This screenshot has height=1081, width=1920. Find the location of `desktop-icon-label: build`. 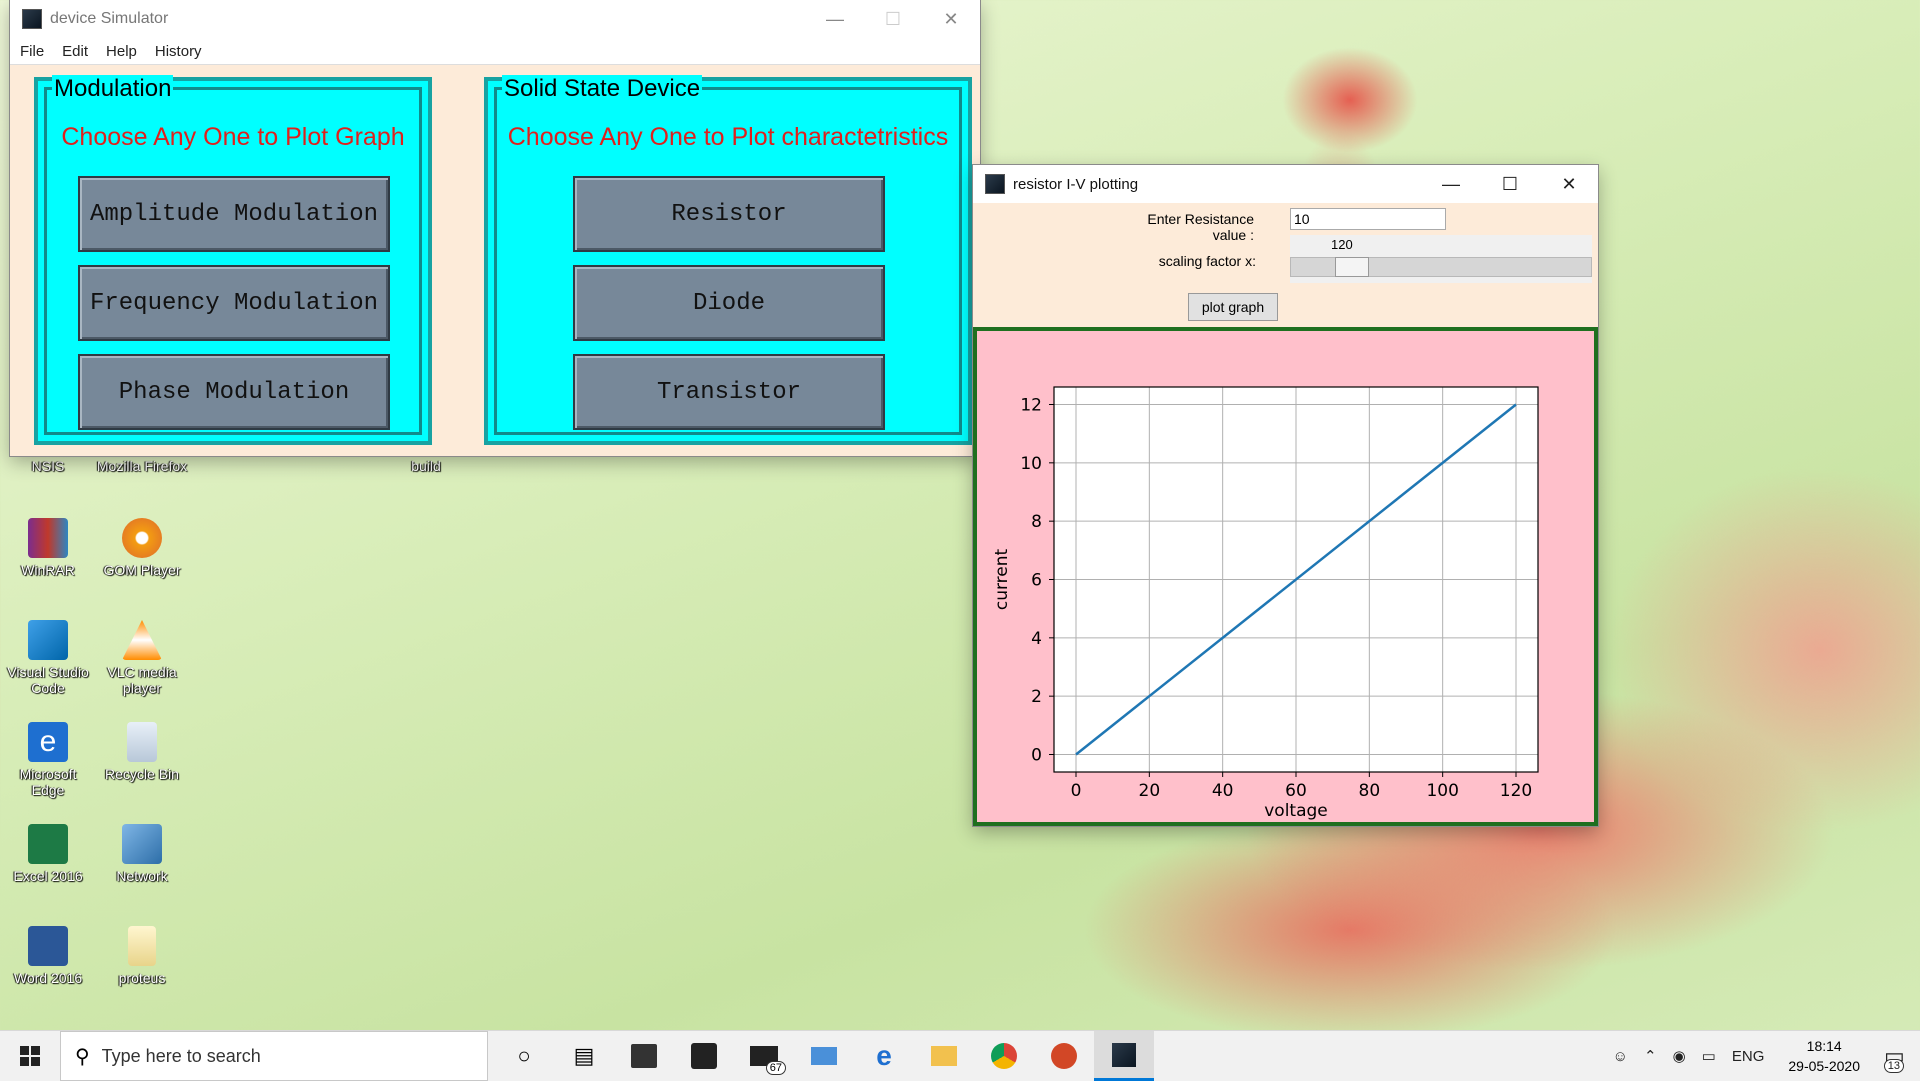

desktop-icon-label: build is located at coordinates (426, 466).